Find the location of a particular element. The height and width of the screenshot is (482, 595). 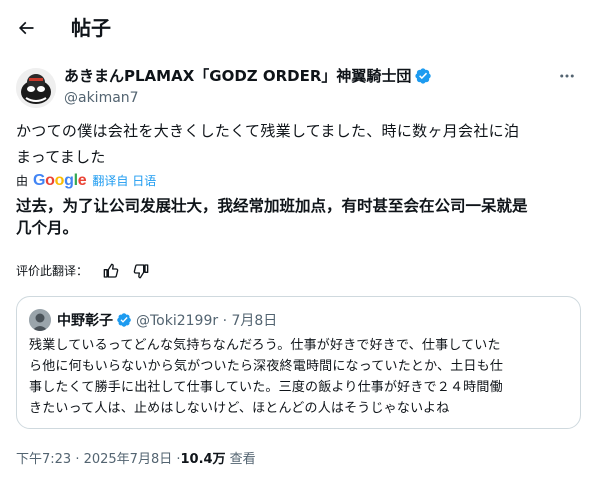

translated-text-line: 几个月。 is located at coordinates (47, 228).